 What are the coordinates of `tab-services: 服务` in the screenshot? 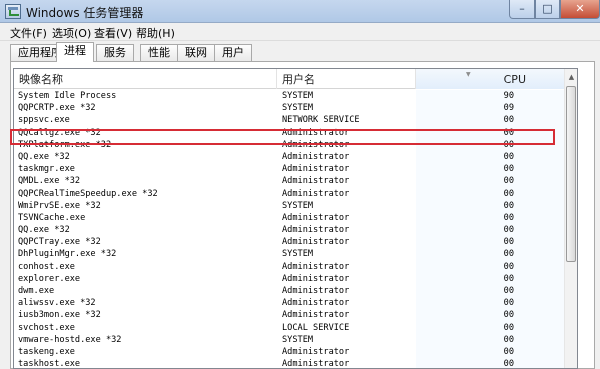 It's located at (115, 52).